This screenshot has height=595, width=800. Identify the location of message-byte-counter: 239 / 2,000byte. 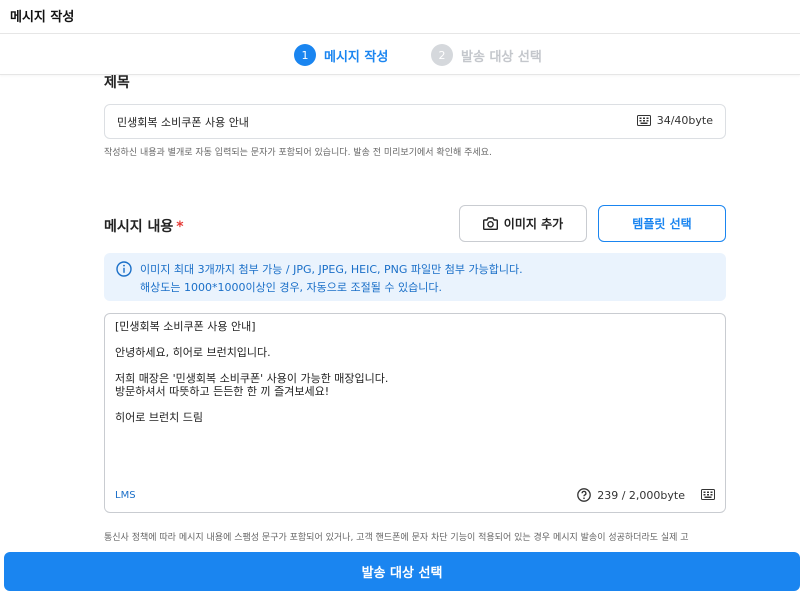
(631, 495).